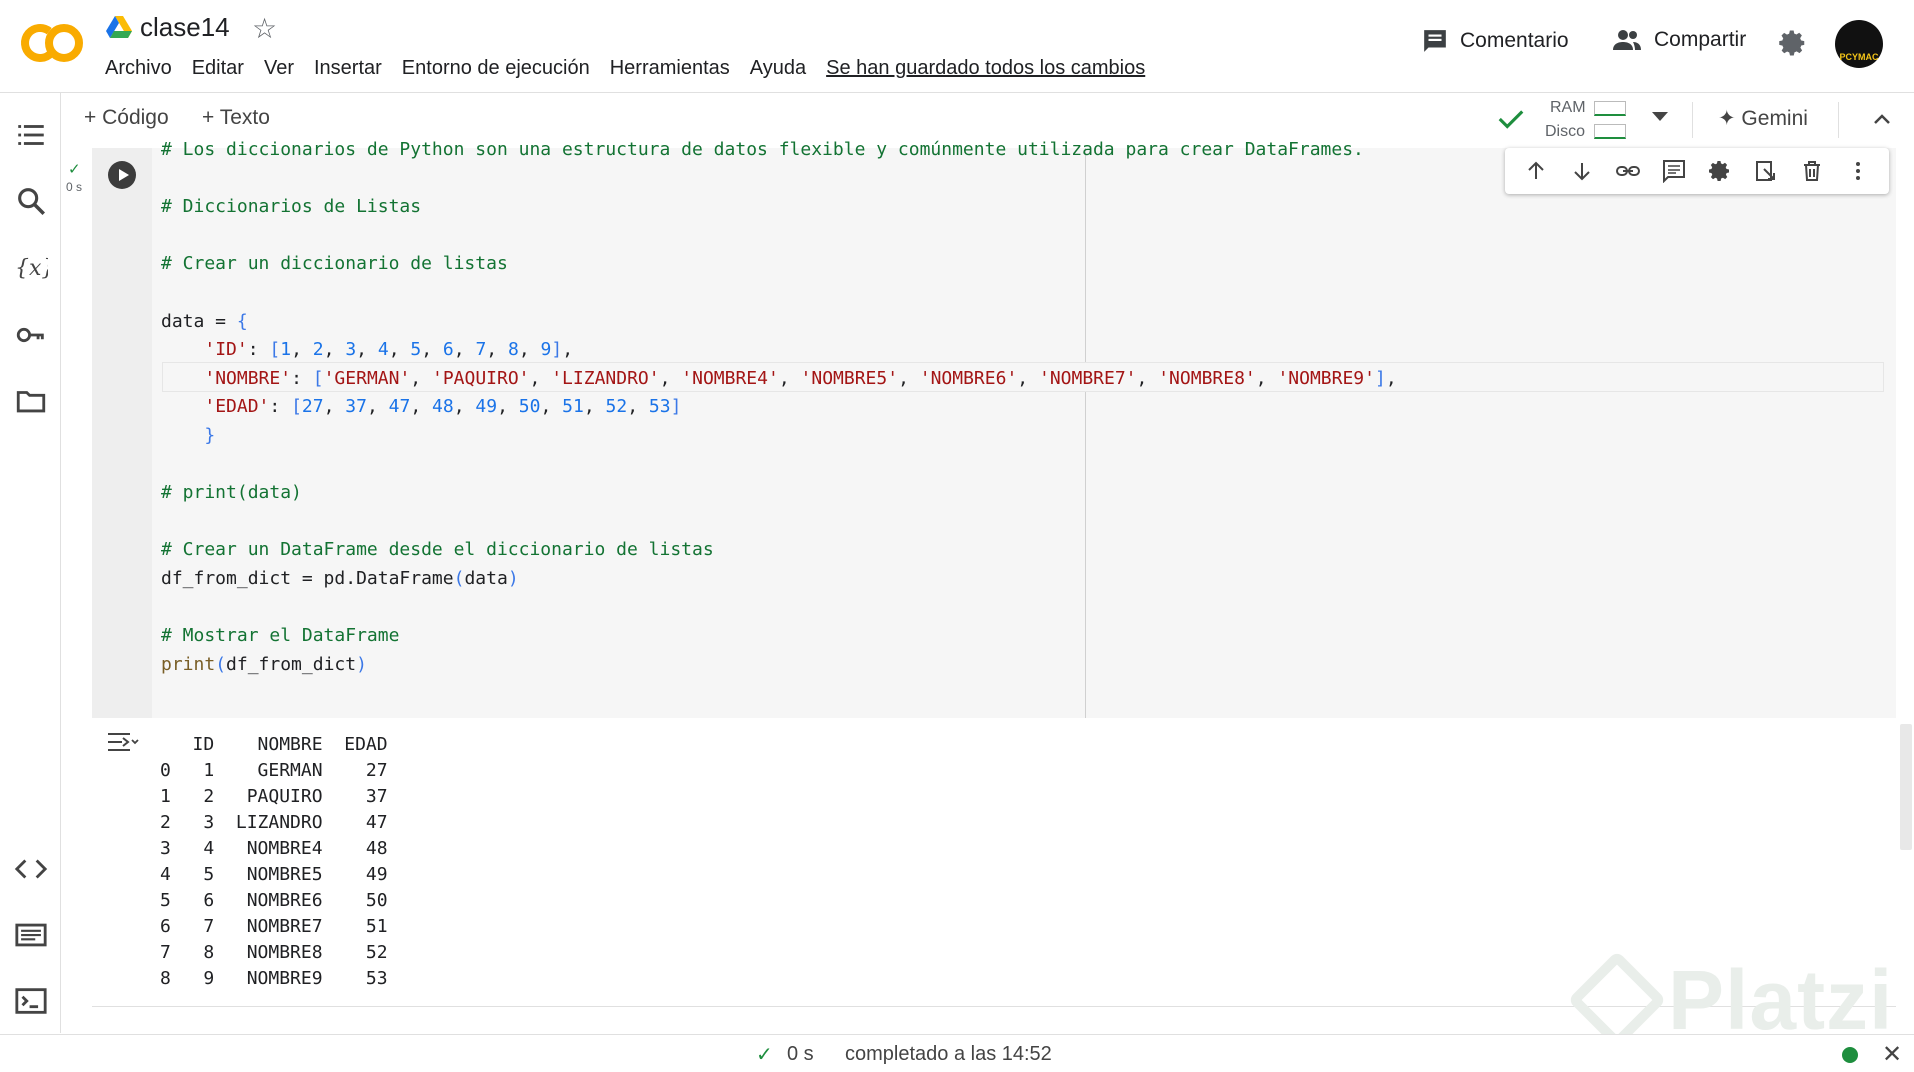 The image size is (1914, 1072). What do you see at coordinates (985, 72) in the screenshot?
I see `save-status-link: Se han guardado todos los cambios` at bounding box center [985, 72].